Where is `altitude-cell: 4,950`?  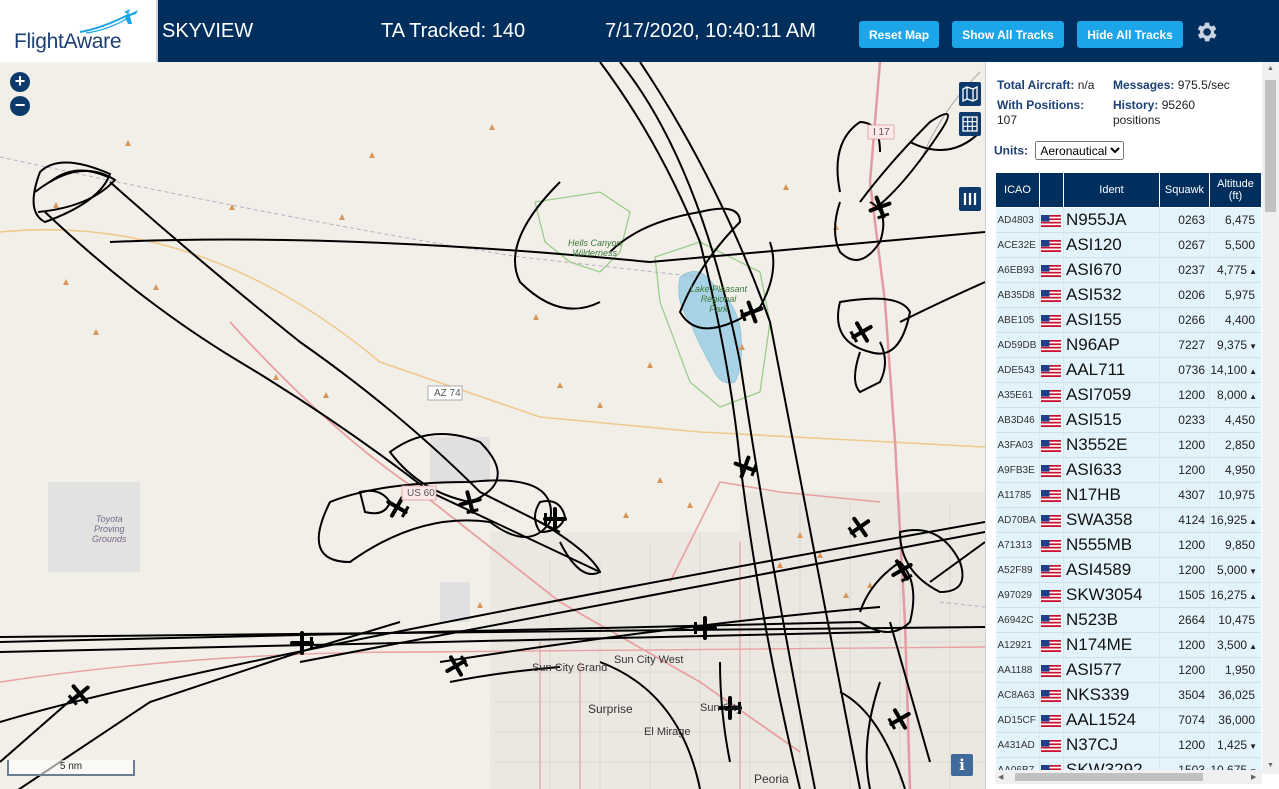
altitude-cell: 4,950 is located at coordinates (1235, 470).